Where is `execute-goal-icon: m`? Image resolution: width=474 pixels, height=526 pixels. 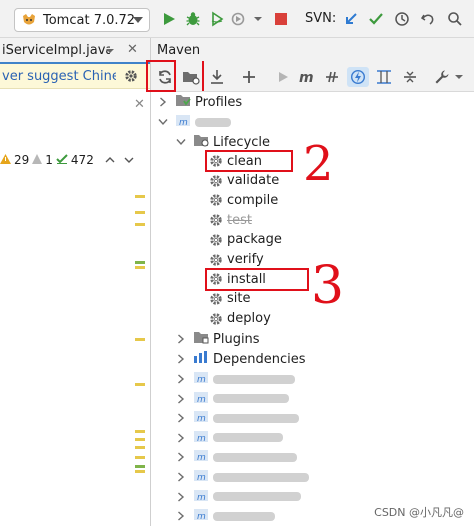 execute-goal-icon: m is located at coordinates (307, 77).